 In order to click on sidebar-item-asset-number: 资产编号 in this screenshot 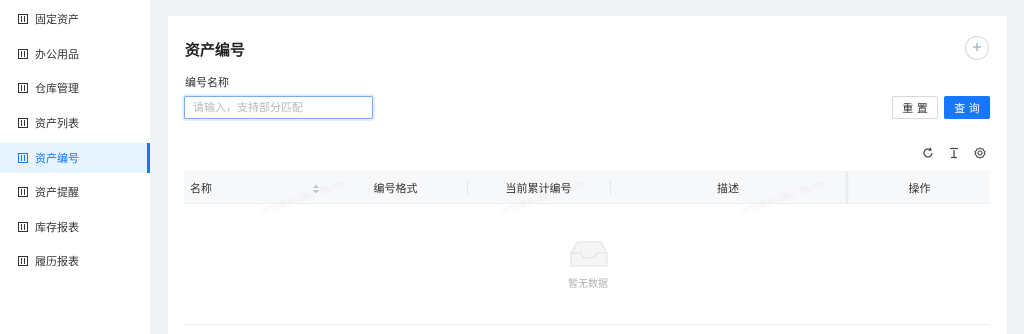, I will do `click(75, 158)`.